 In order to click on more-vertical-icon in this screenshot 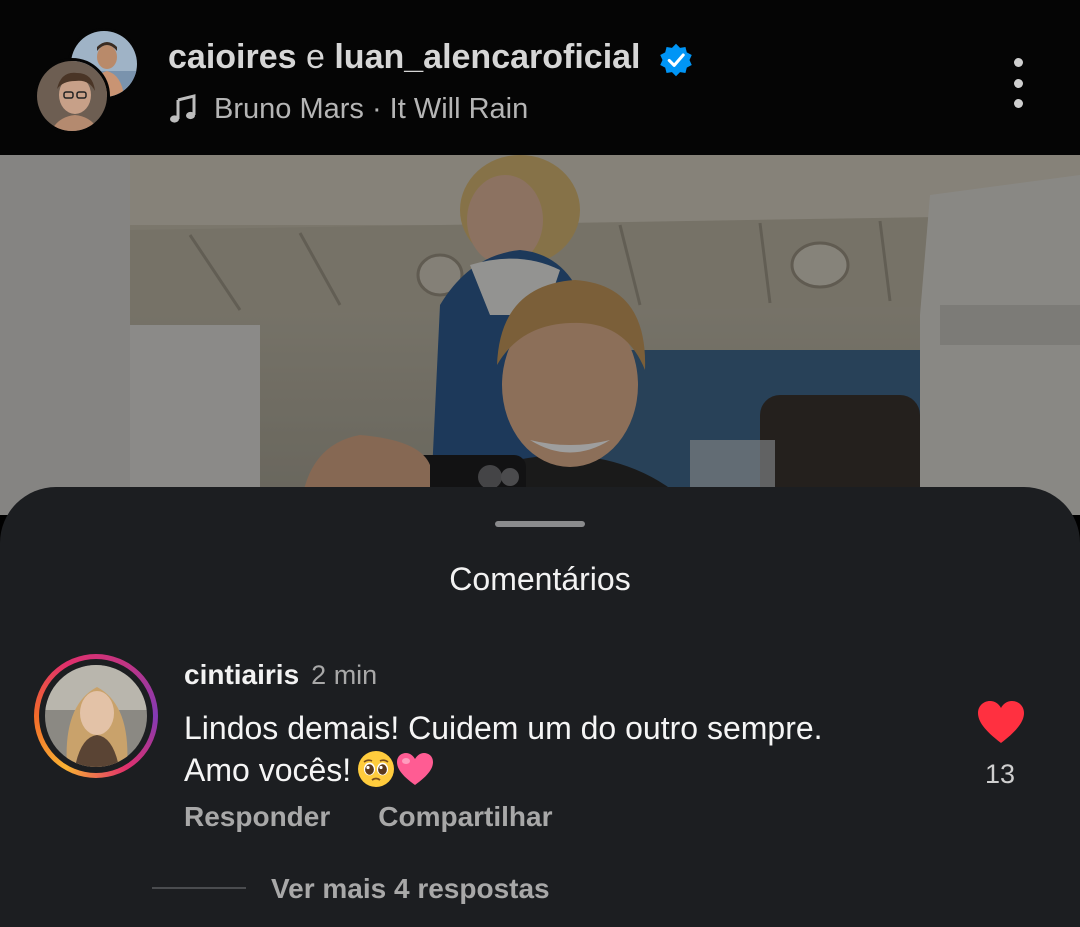, I will do `click(1018, 62)`.